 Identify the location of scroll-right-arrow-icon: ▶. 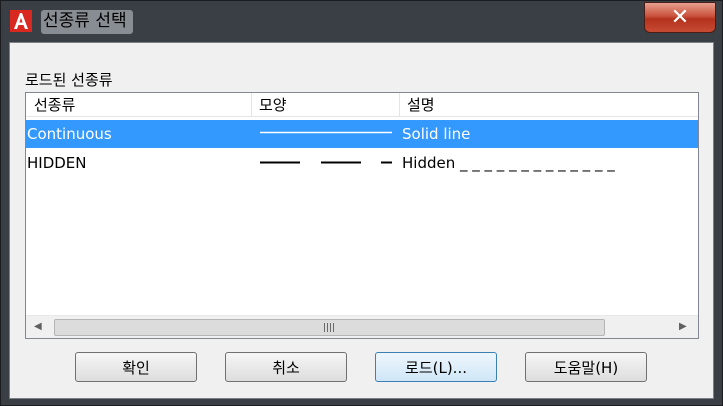
(683, 326).